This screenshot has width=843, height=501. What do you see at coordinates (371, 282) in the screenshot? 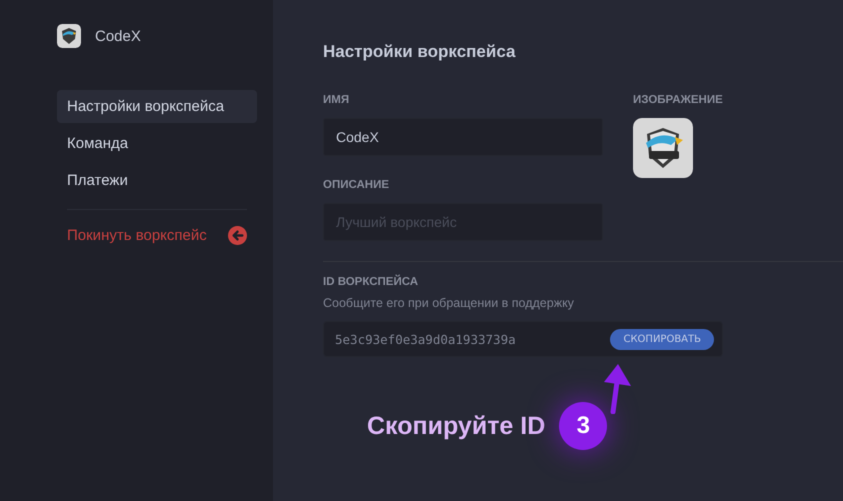
I see `section-label: ID ВОРКСПЕЙСА` at bounding box center [371, 282].